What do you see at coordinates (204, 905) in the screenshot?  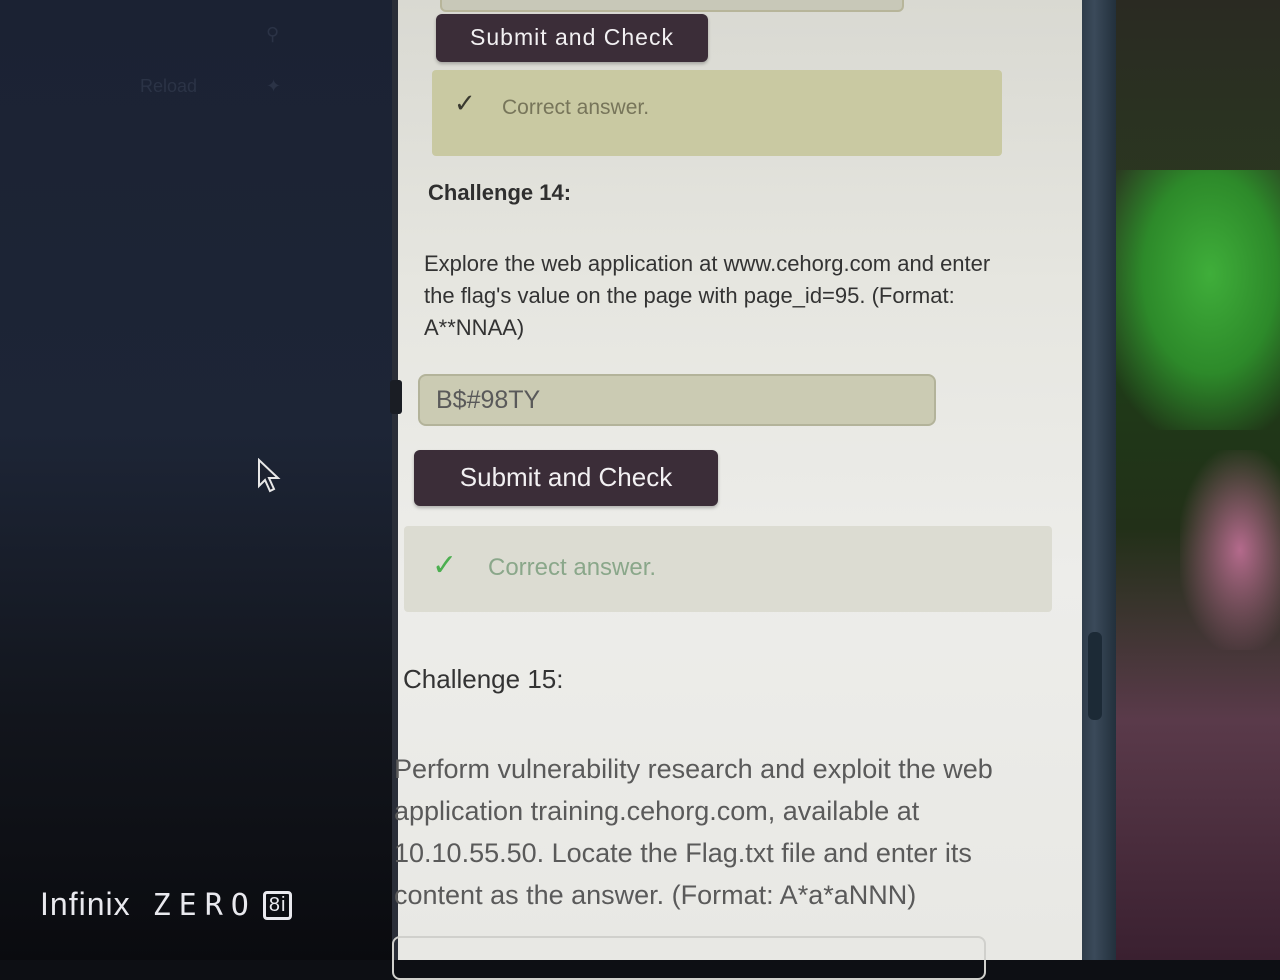 I see `brand-model: ZERO` at bounding box center [204, 905].